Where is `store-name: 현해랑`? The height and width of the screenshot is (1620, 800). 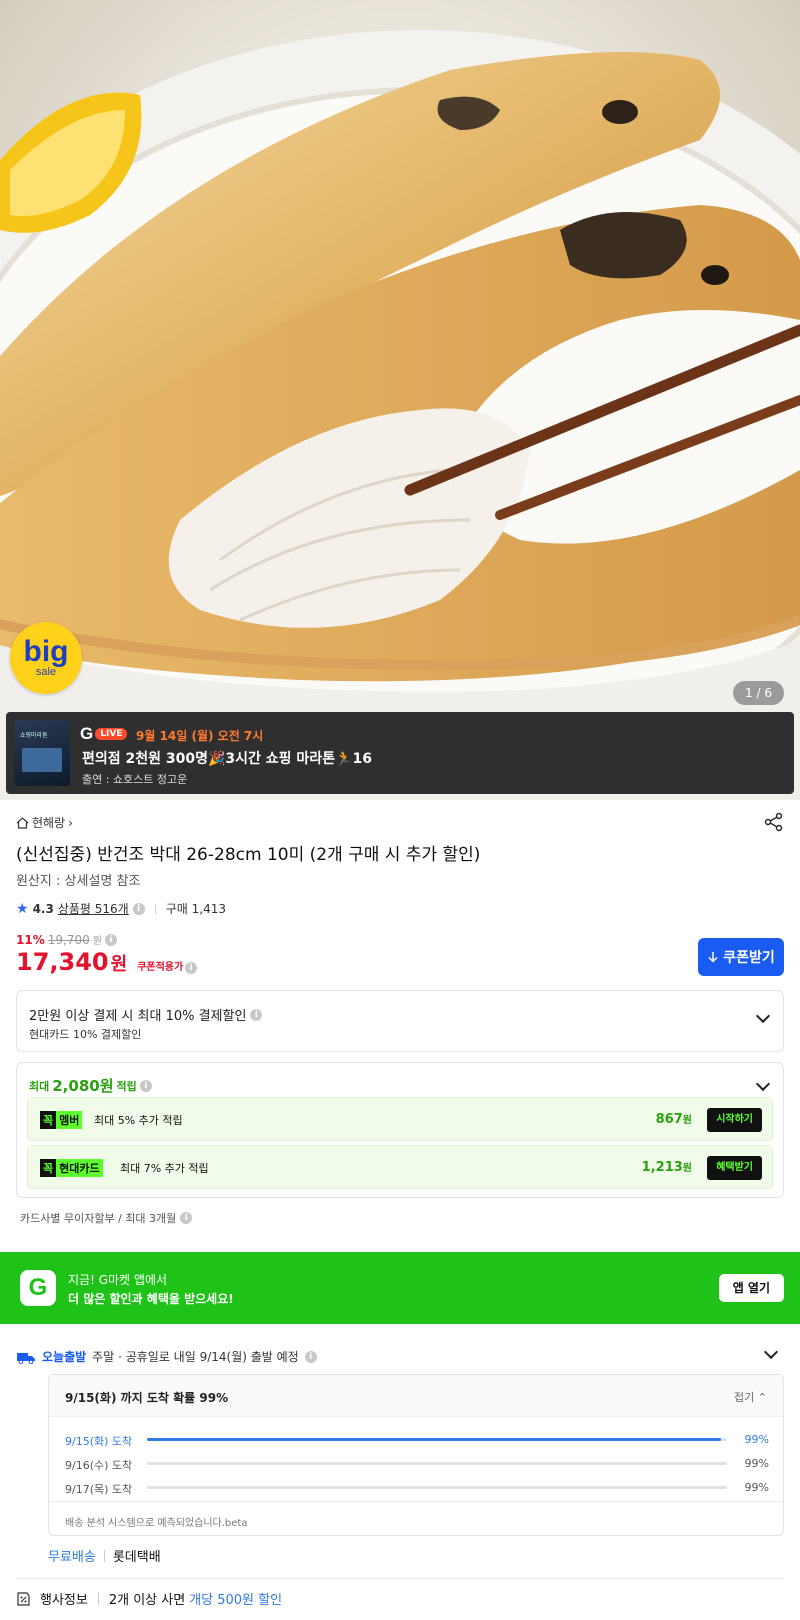 store-name: 현해랑 is located at coordinates (49, 823).